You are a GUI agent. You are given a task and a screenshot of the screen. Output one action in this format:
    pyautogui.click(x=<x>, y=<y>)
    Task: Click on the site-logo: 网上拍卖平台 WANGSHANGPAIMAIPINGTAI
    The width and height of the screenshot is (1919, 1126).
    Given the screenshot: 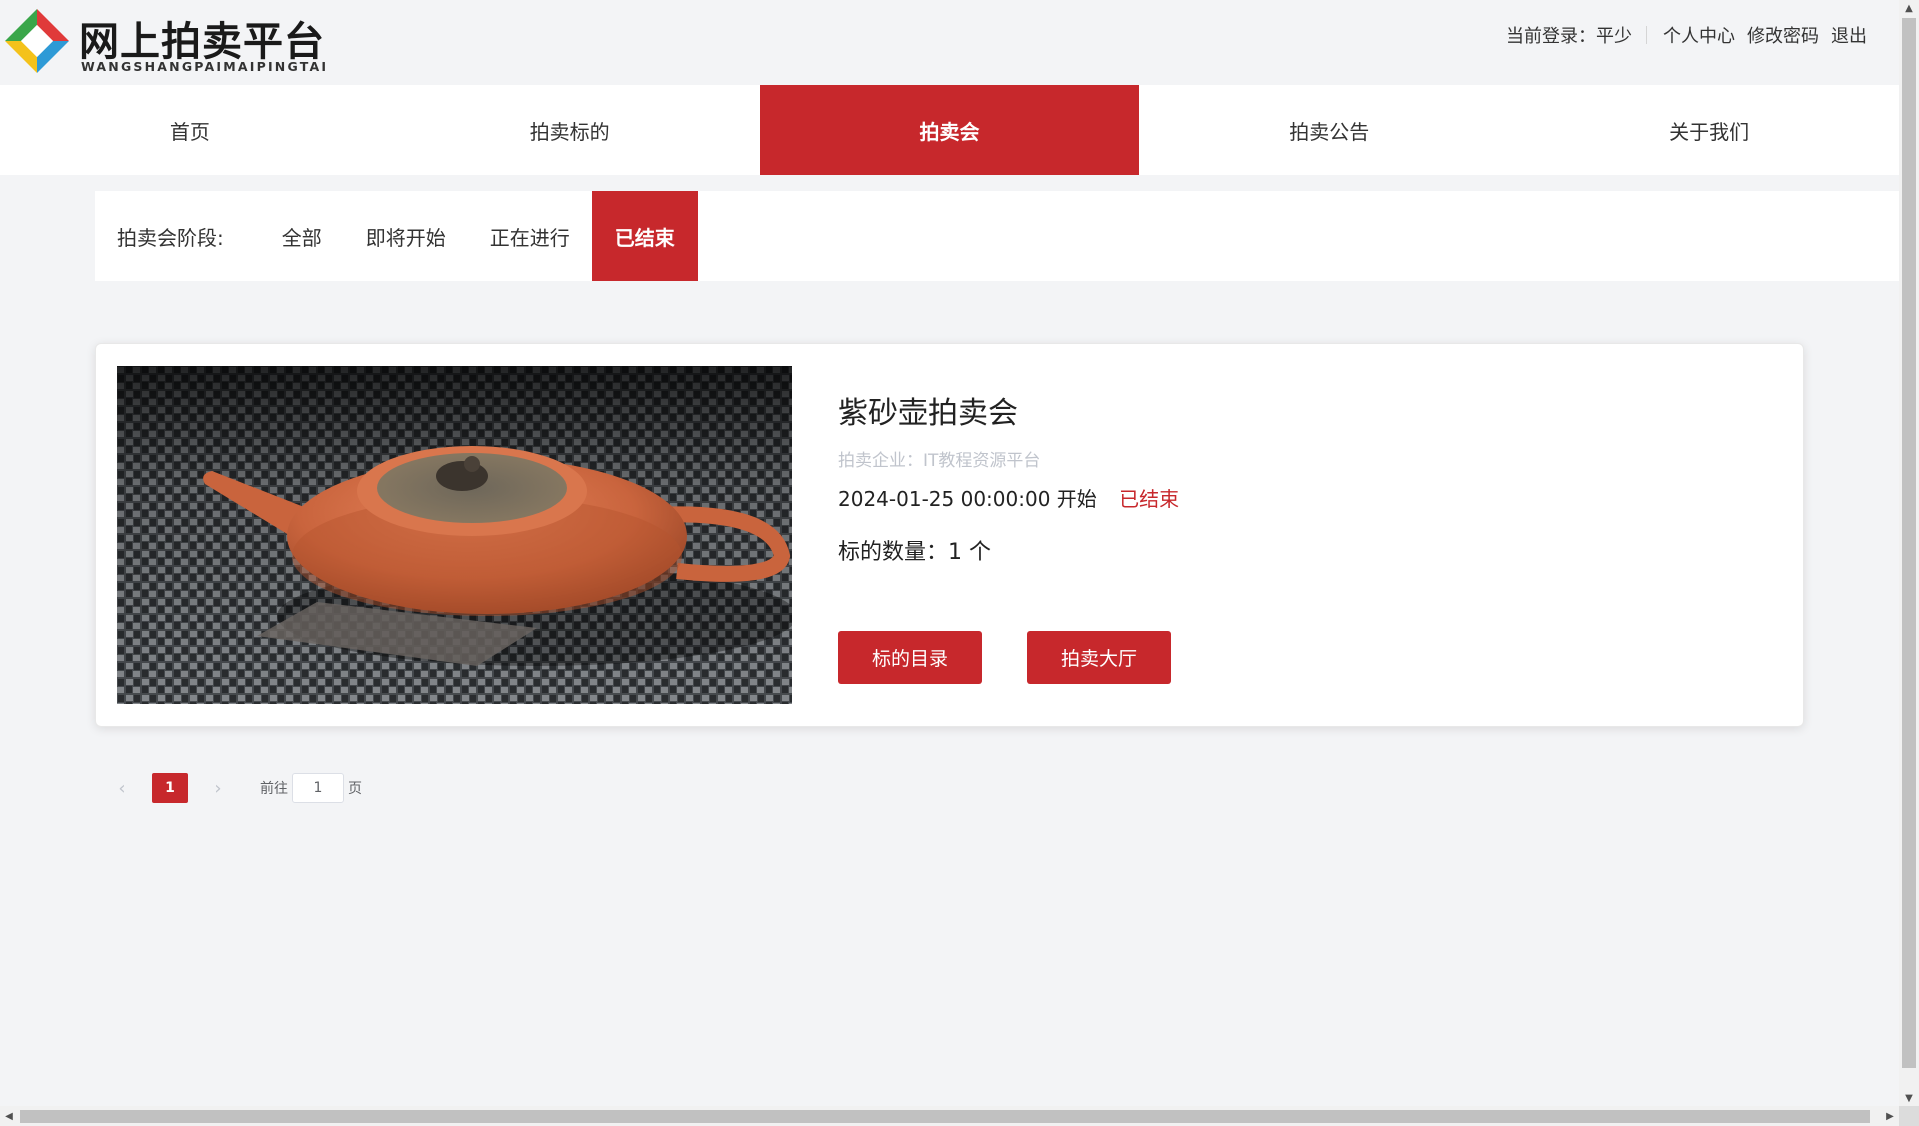 What is the action you would take?
    pyautogui.click(x=173, y=41)
    